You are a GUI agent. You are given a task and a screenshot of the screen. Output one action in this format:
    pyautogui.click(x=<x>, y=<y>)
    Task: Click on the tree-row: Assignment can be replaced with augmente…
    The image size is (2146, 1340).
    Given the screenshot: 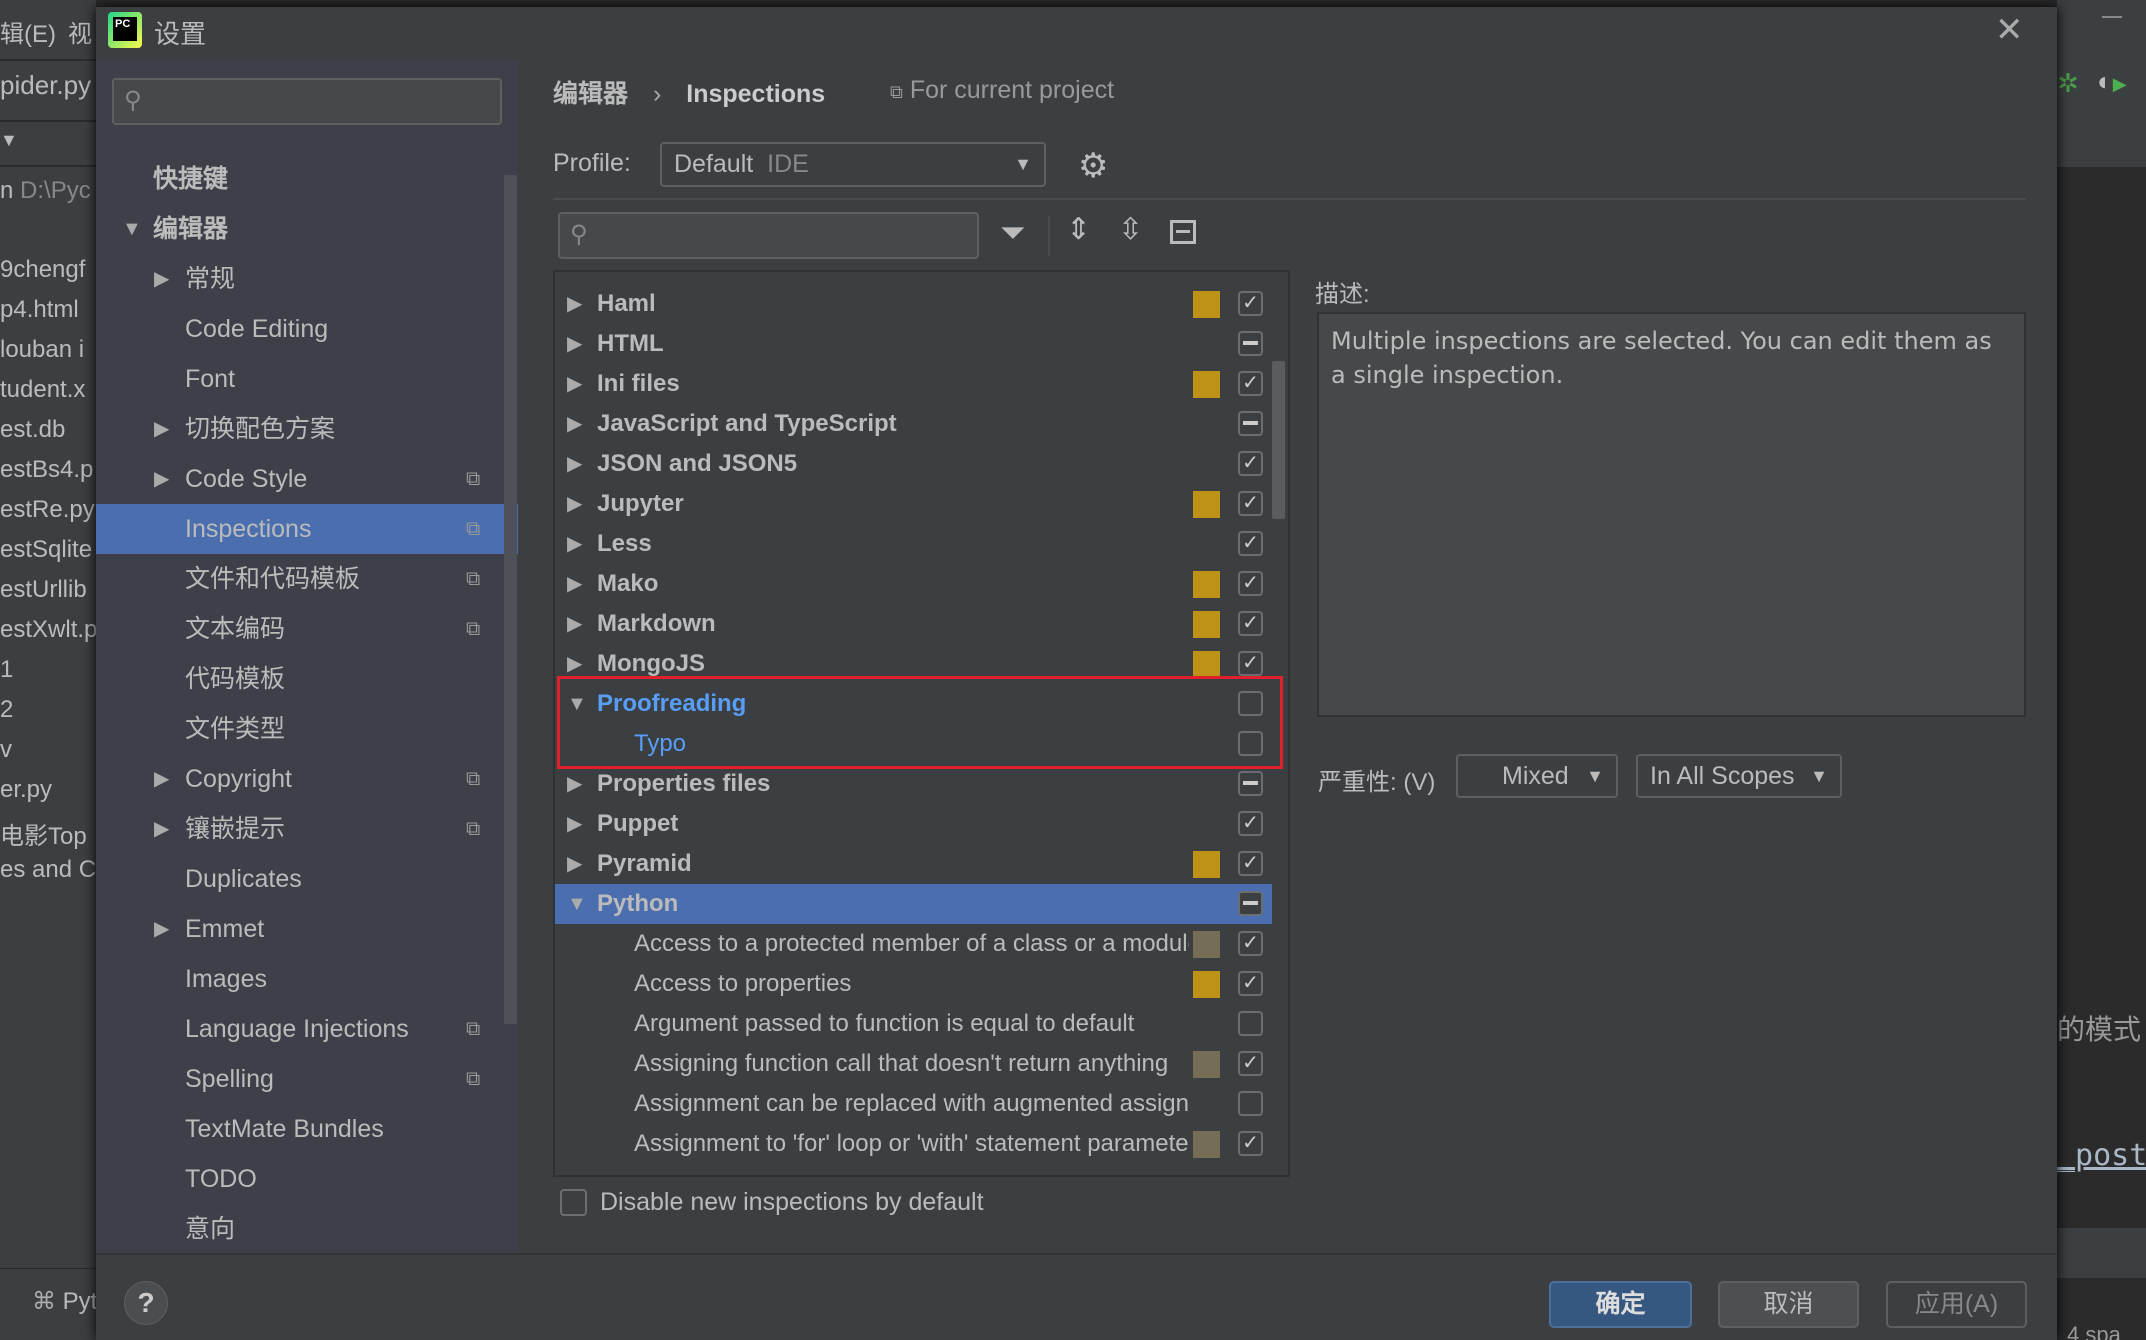 What is the action you would take?
    pyautogui.click(x=913, y=1104)
    